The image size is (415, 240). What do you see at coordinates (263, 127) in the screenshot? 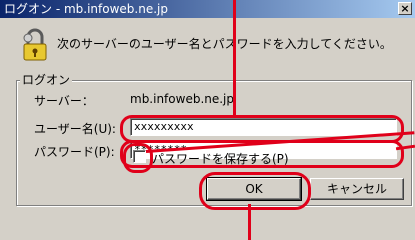
I see `username-field: xxxxxxxxx` at bounding box center [263, 127].